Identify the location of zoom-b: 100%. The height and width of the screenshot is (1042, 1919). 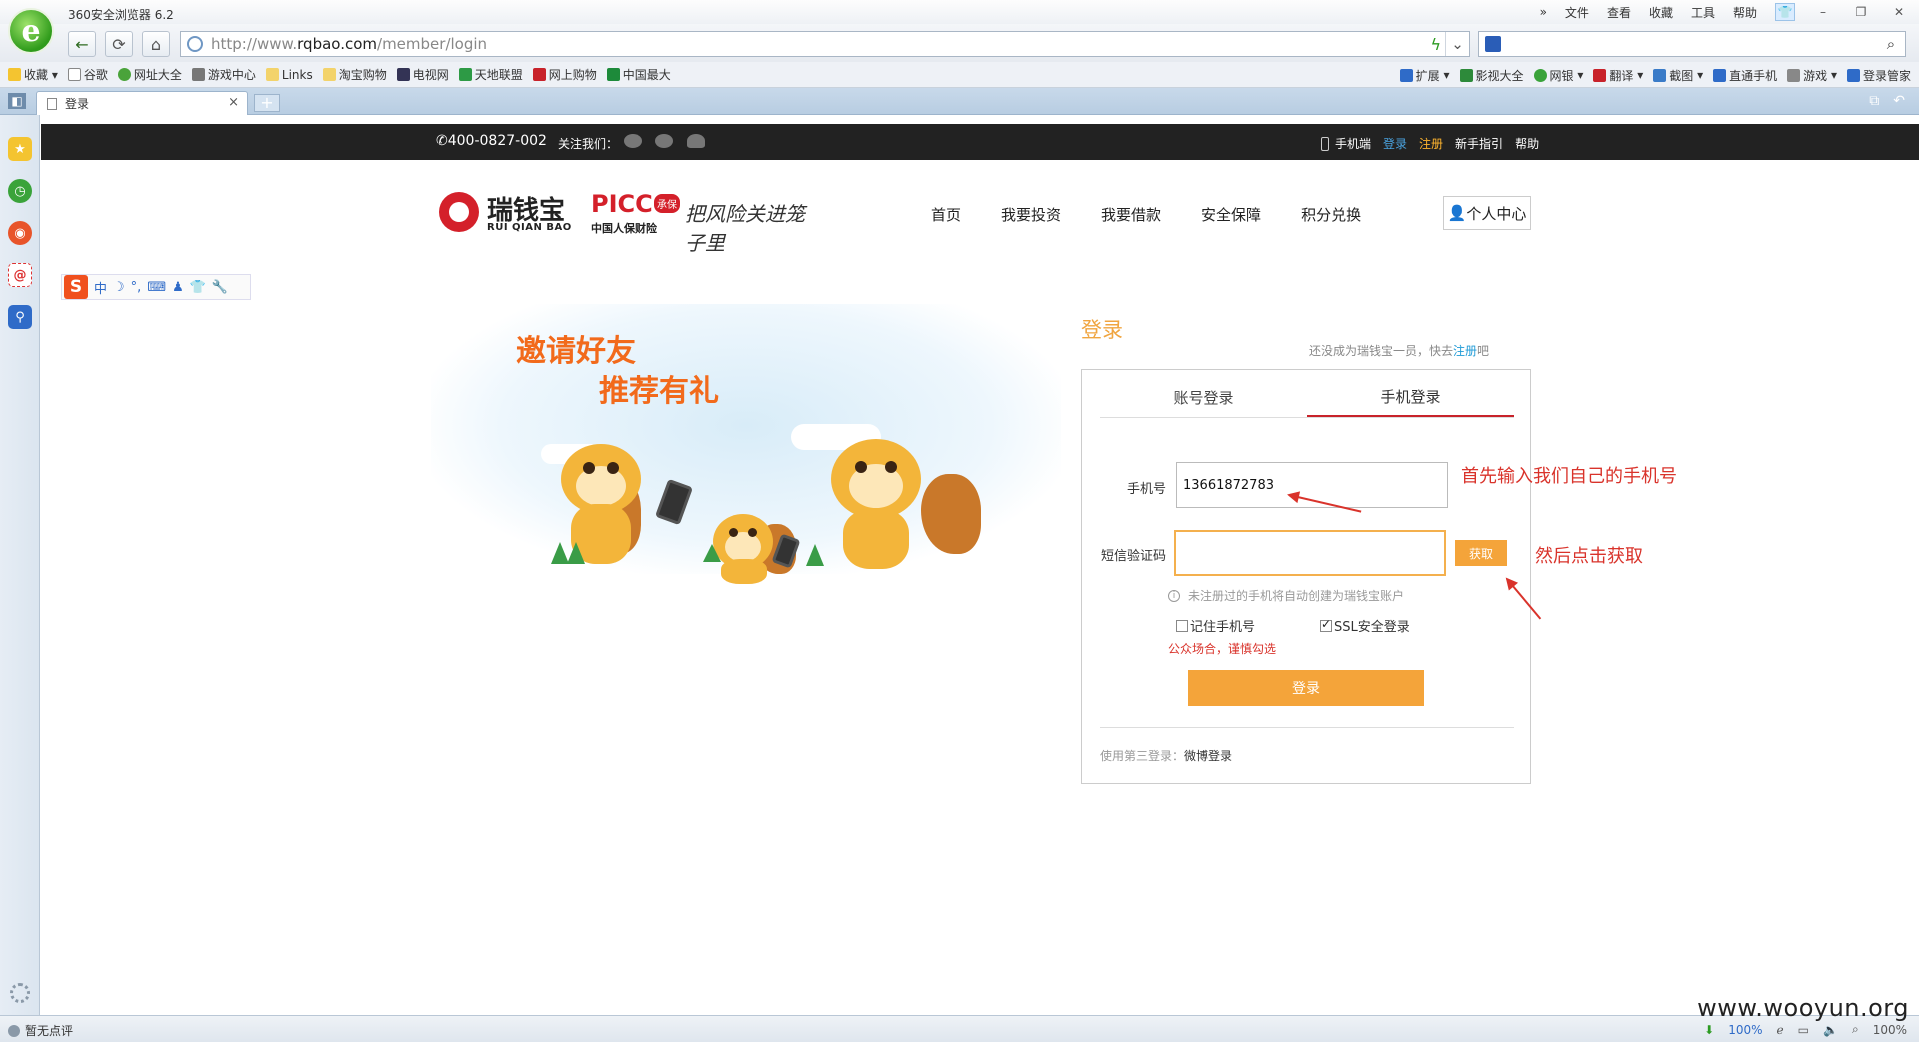
(1890, 1030).